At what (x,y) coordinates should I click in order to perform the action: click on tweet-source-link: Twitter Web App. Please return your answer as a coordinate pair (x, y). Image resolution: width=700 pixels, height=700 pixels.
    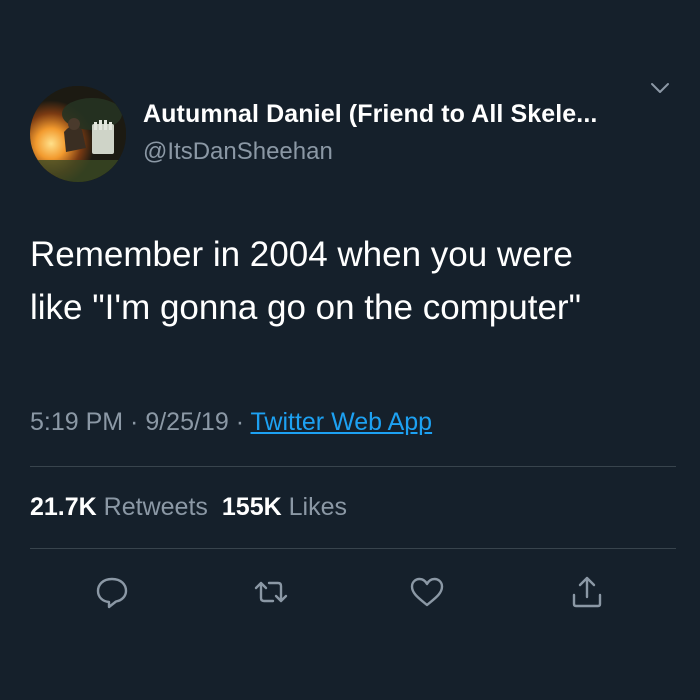
    Looking at the image, I should click on (342, 422).